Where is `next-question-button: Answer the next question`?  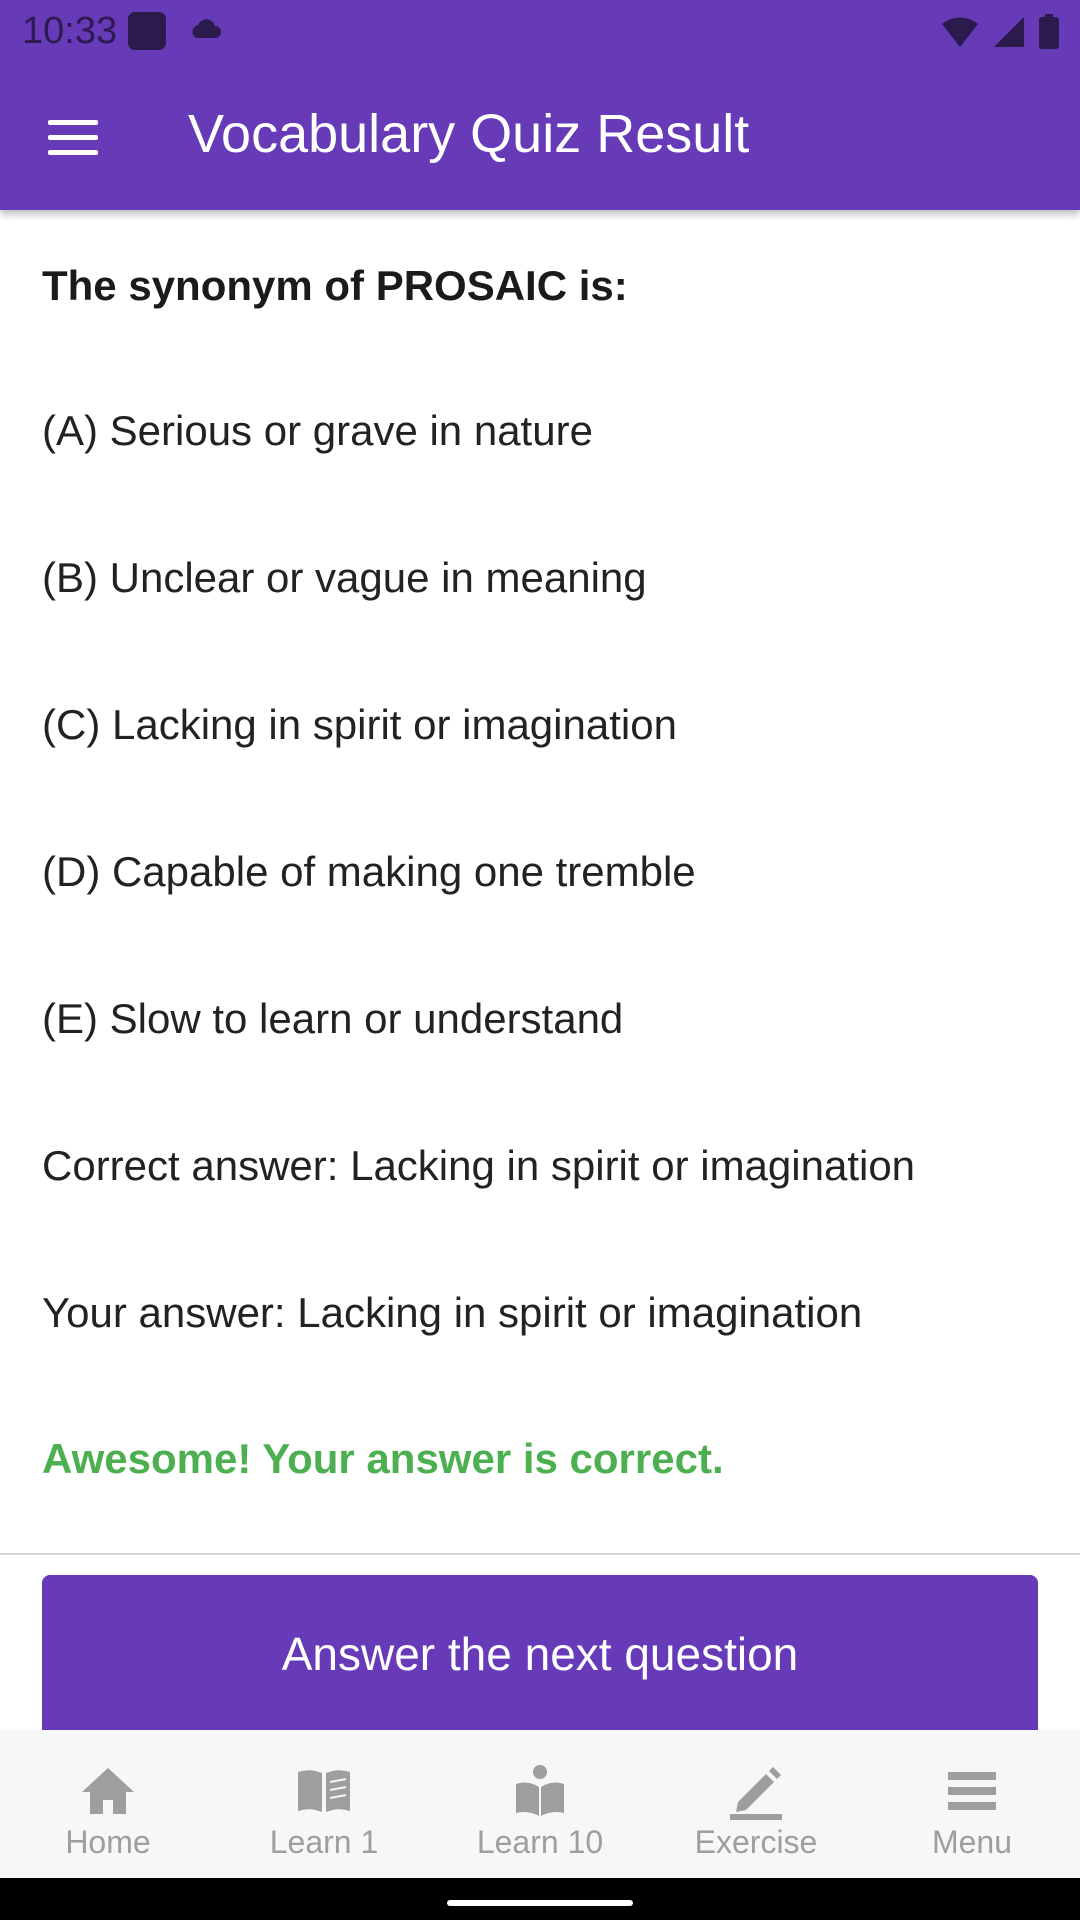 next-question-button: Answer the next question is located at coordinates (540, 1655).